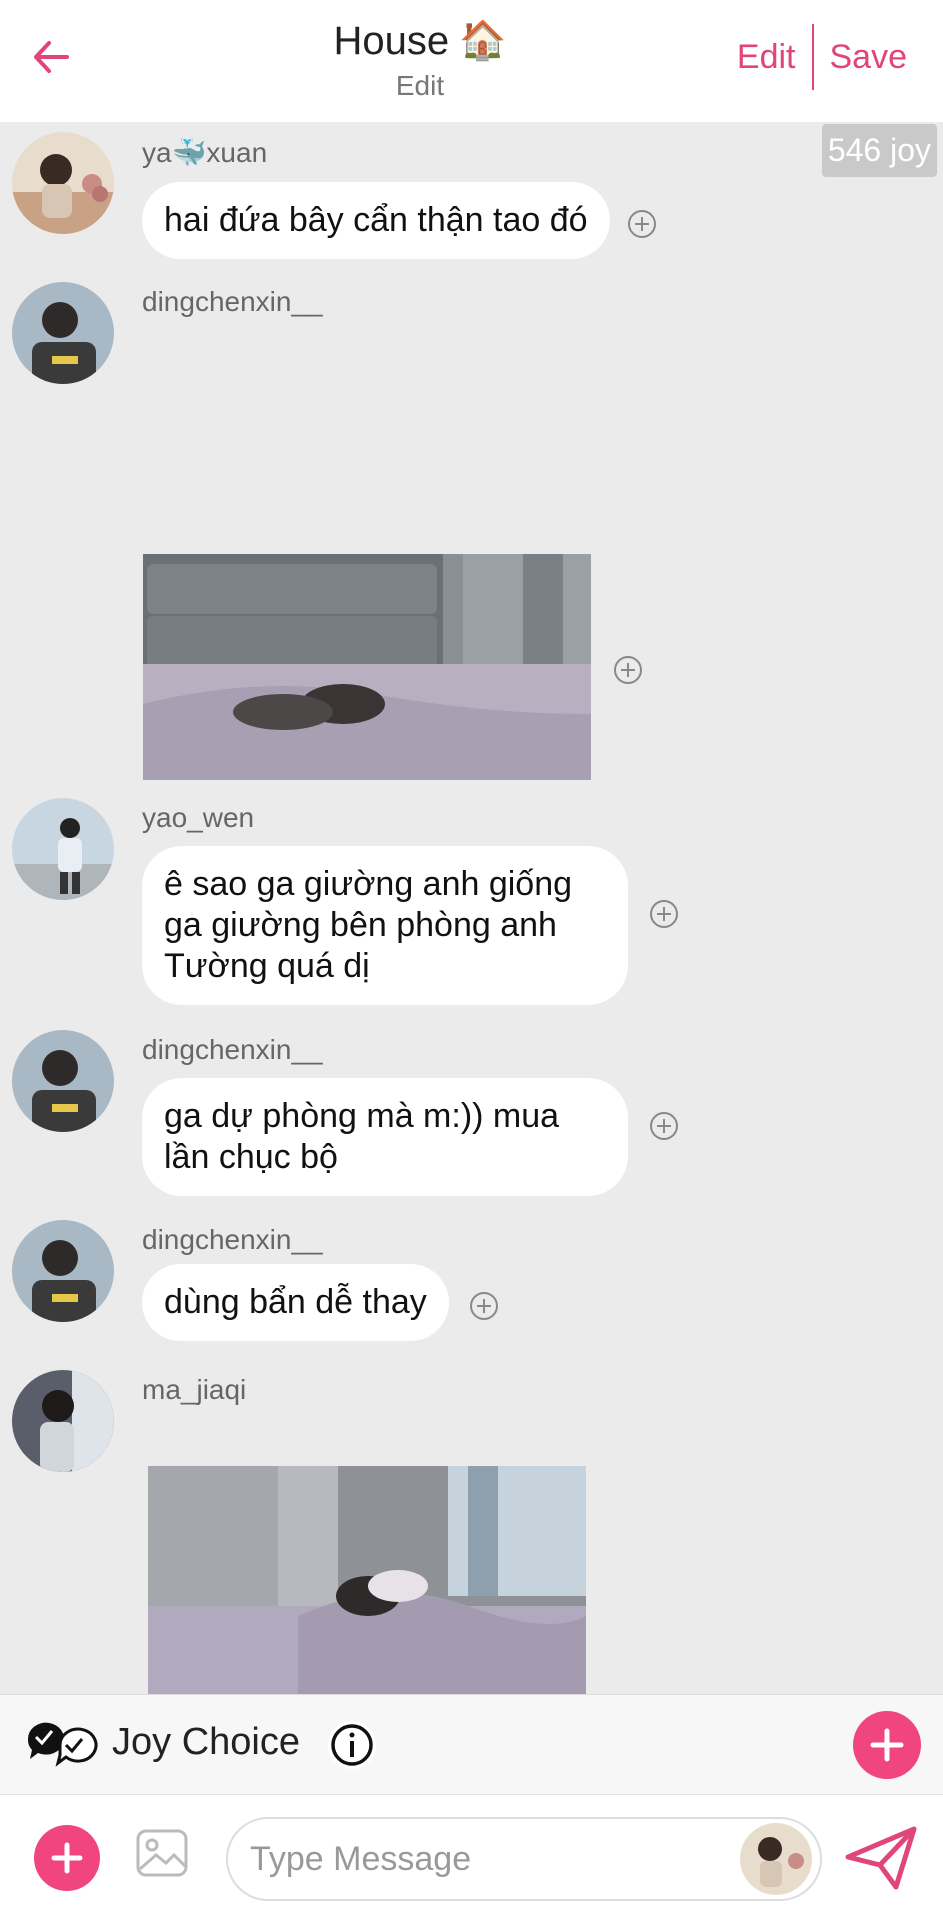 This screenshot has height=1920, width=943. Describe the element at coordinates (376, 220) in the screenshot. I see `message-bubble: hai đứa bây cẩn thận tao đó` at that location.